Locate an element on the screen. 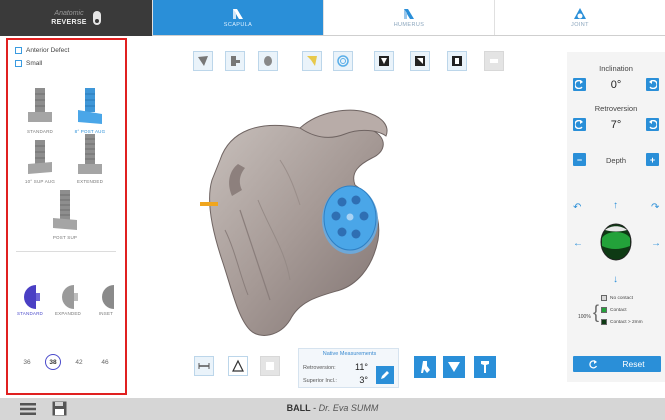 The image size is (665, 420). ruler-icon is located at coordinates (204, 366).